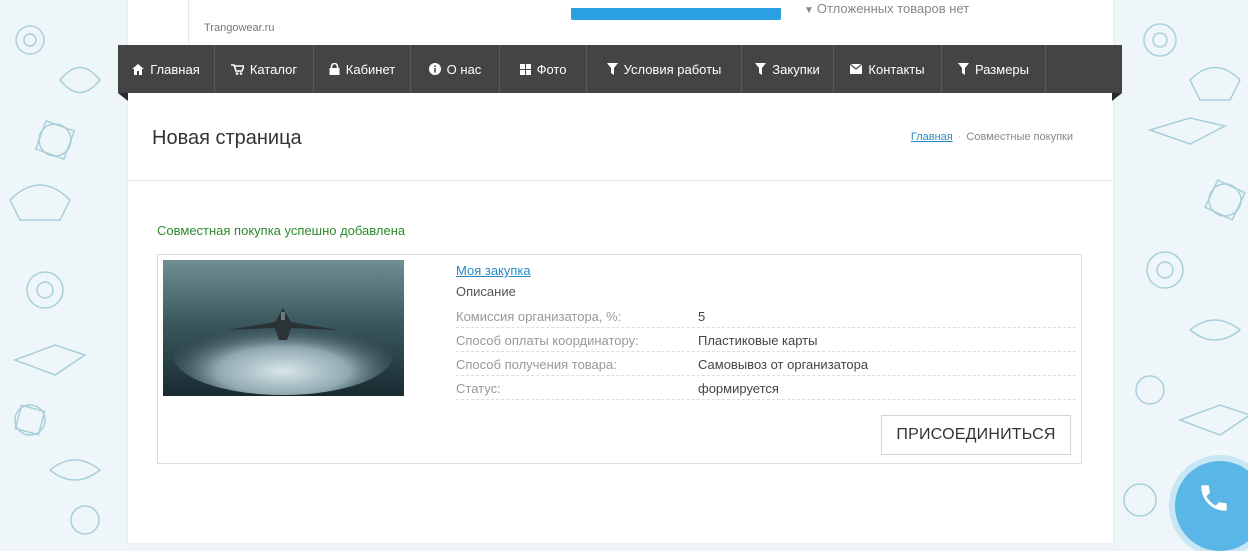  Describe the element at coordinates (738, 388) in the screenshot. I see `prop-value: формируется` at that location.